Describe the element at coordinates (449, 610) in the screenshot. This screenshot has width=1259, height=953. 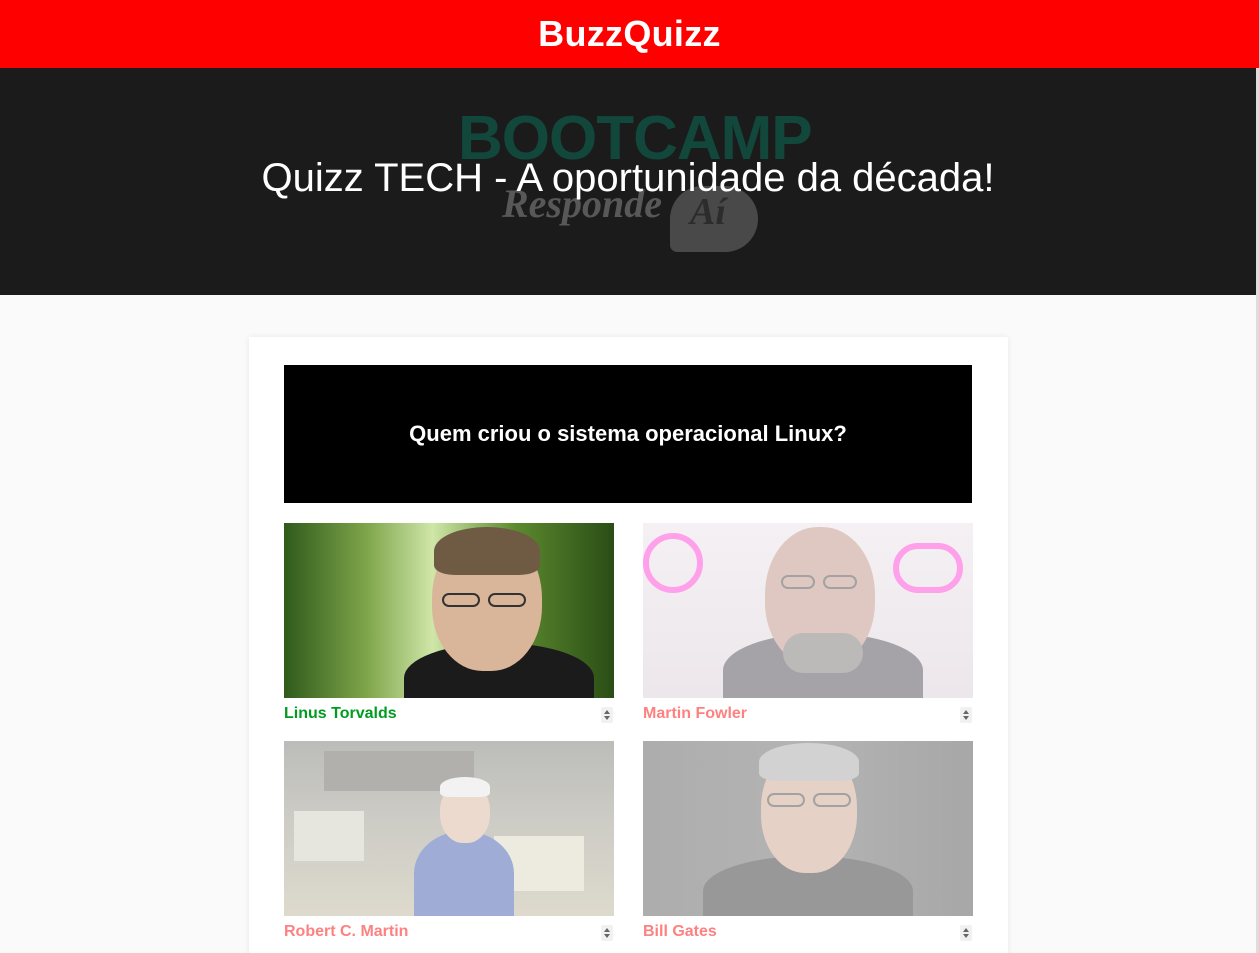
I see `answer-image-linus-torvalds` at that location.